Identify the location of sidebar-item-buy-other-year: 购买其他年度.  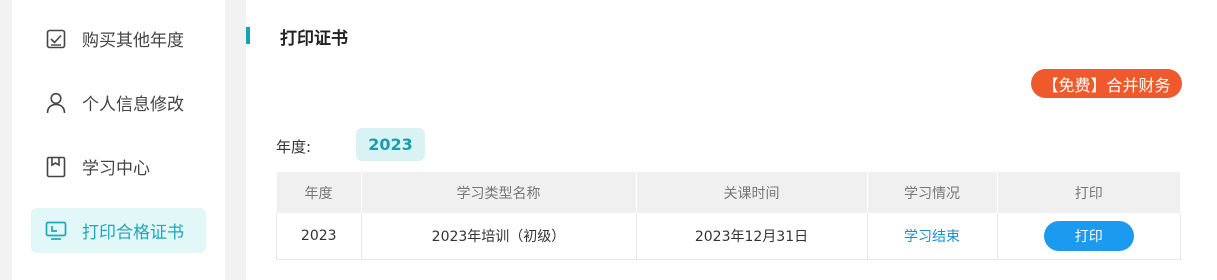
(118, 38).